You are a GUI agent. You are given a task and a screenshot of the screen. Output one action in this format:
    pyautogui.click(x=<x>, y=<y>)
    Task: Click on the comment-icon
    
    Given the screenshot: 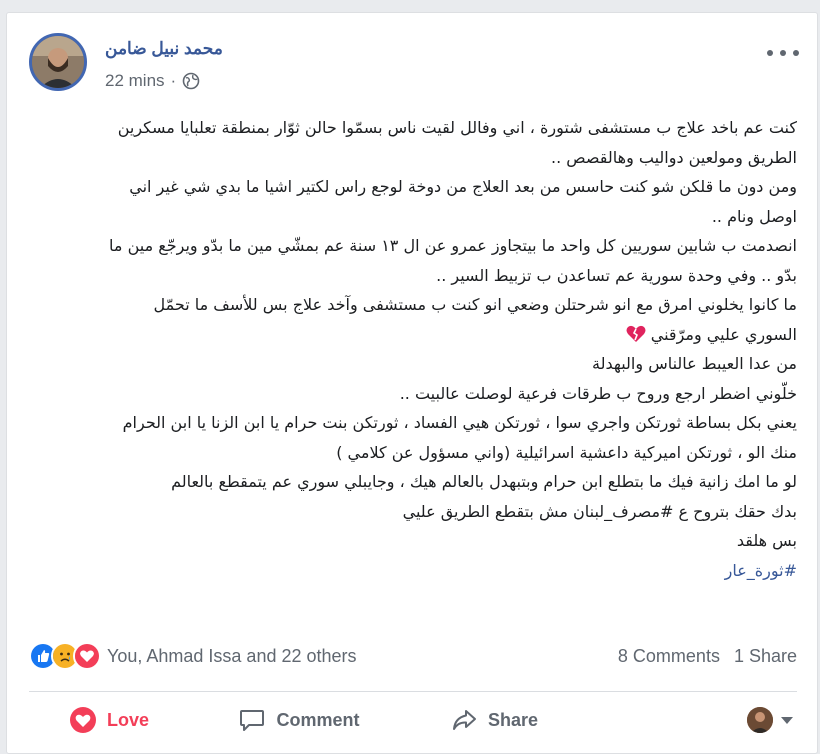 What is the action you would take?
    pyautogui.click(x=252, y=720)
    